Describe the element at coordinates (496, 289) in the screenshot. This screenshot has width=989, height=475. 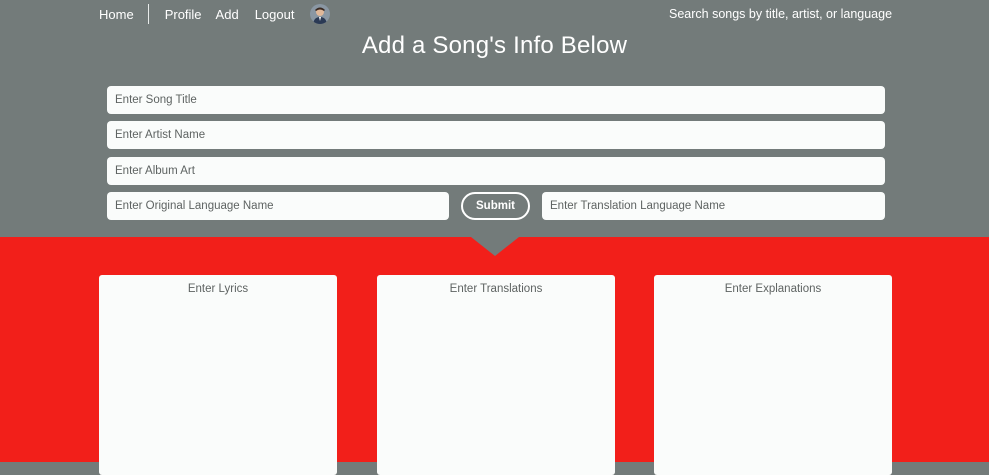
I see `translations-label: Enter Translations` at that location.